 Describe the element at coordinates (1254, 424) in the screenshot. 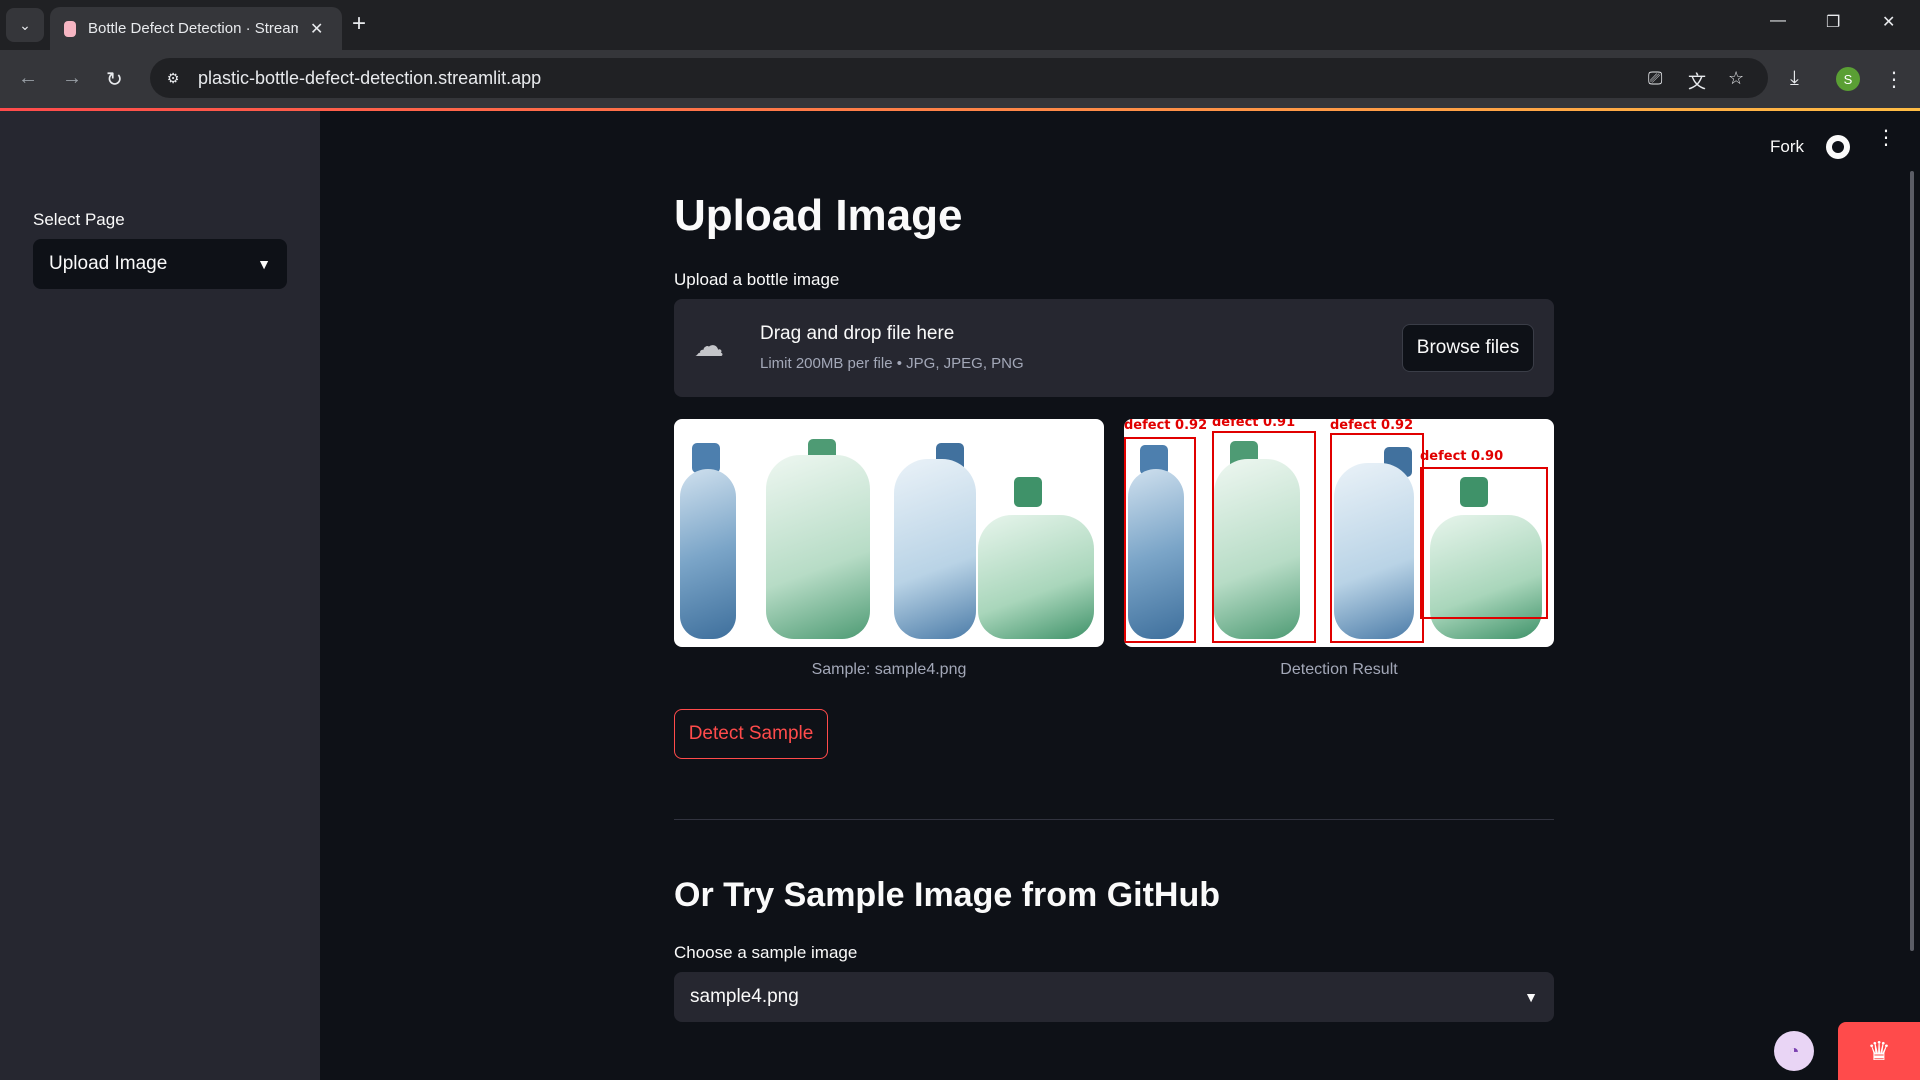

I see `detection-label-2: defect 0.91` at that location.